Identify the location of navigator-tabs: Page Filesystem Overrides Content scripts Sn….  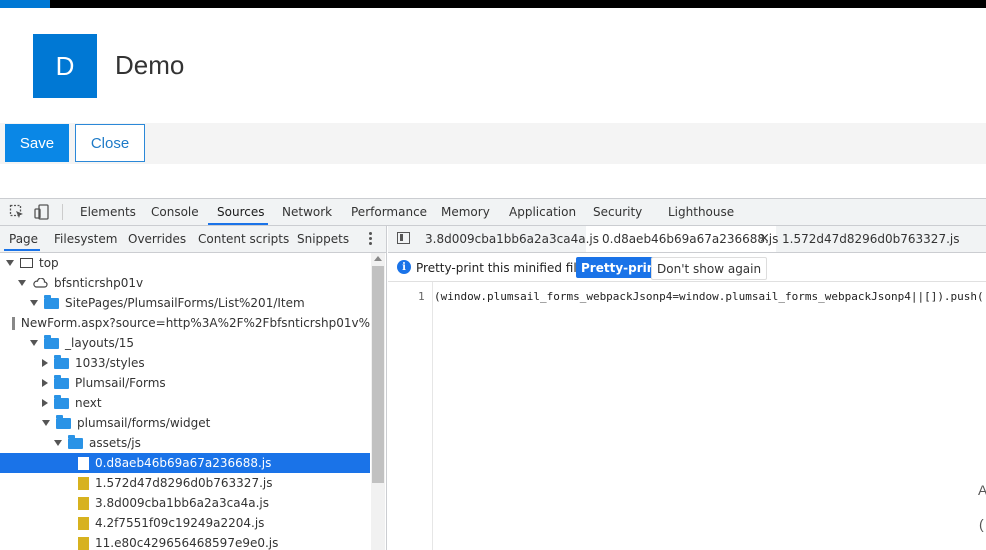
(193, 239).